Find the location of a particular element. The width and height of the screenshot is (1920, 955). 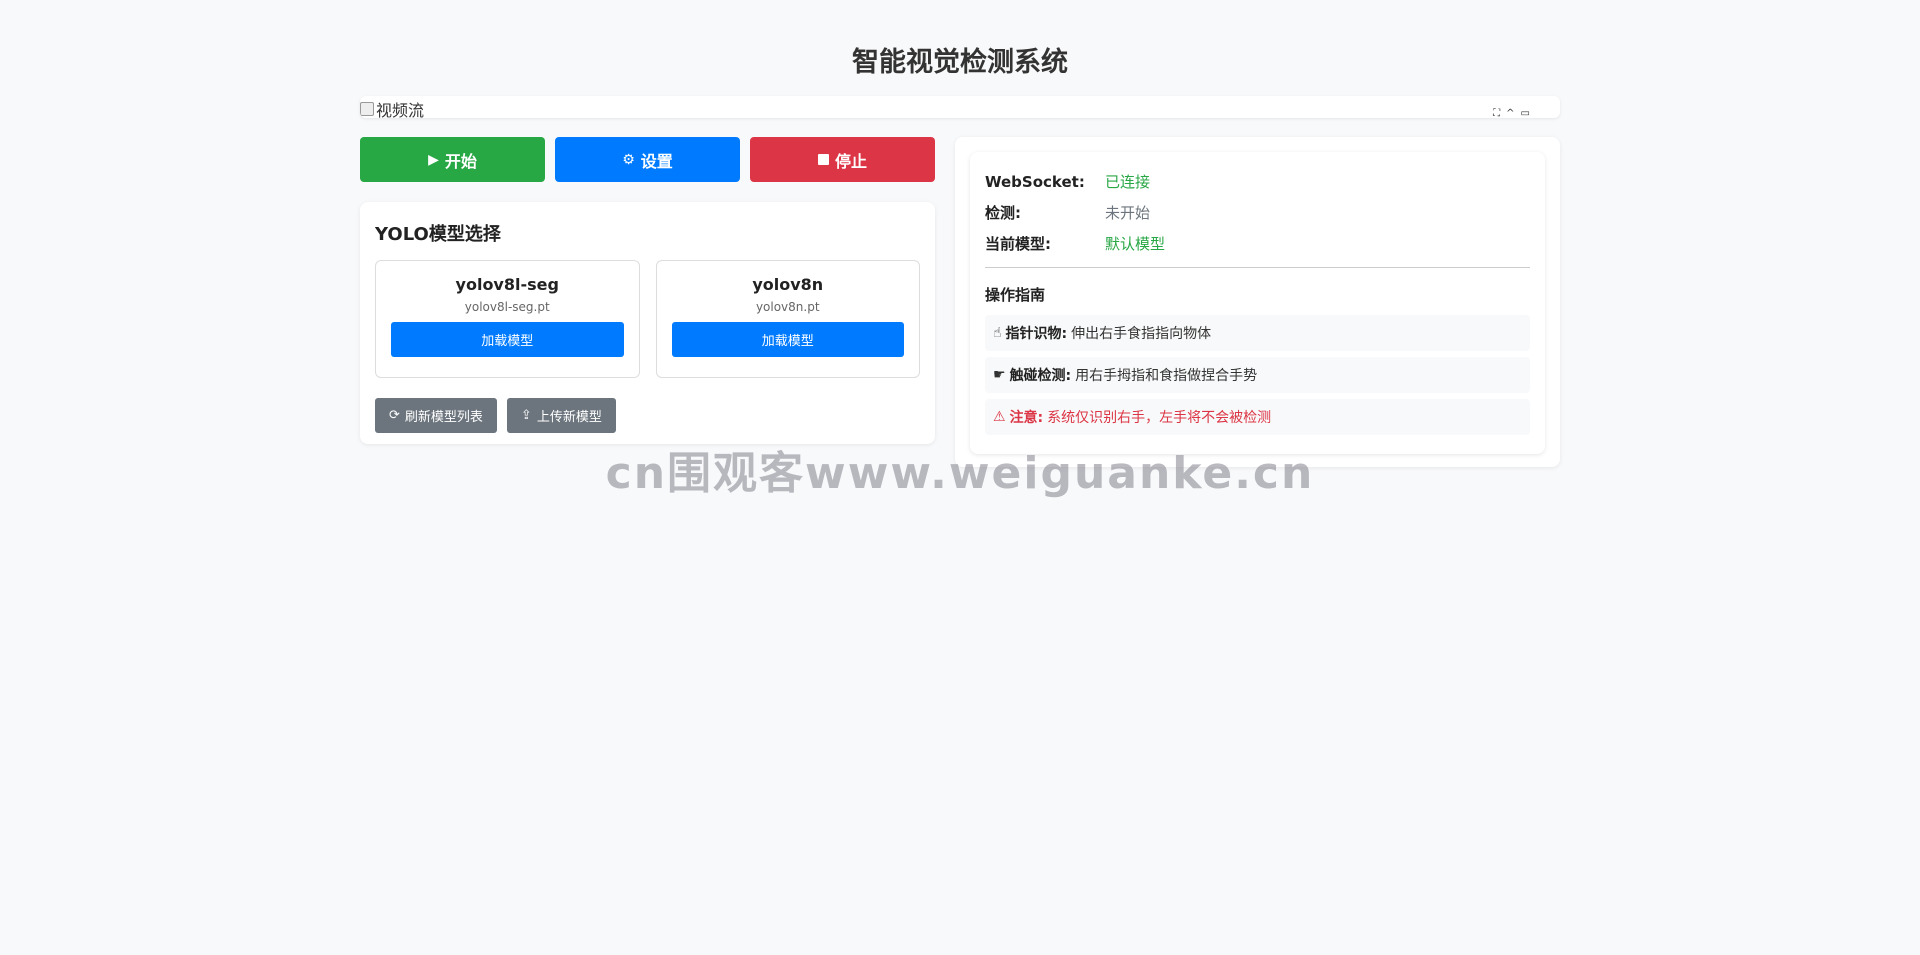

detection-status: 检测: 未开始 is located at coordinates (1257, 212).